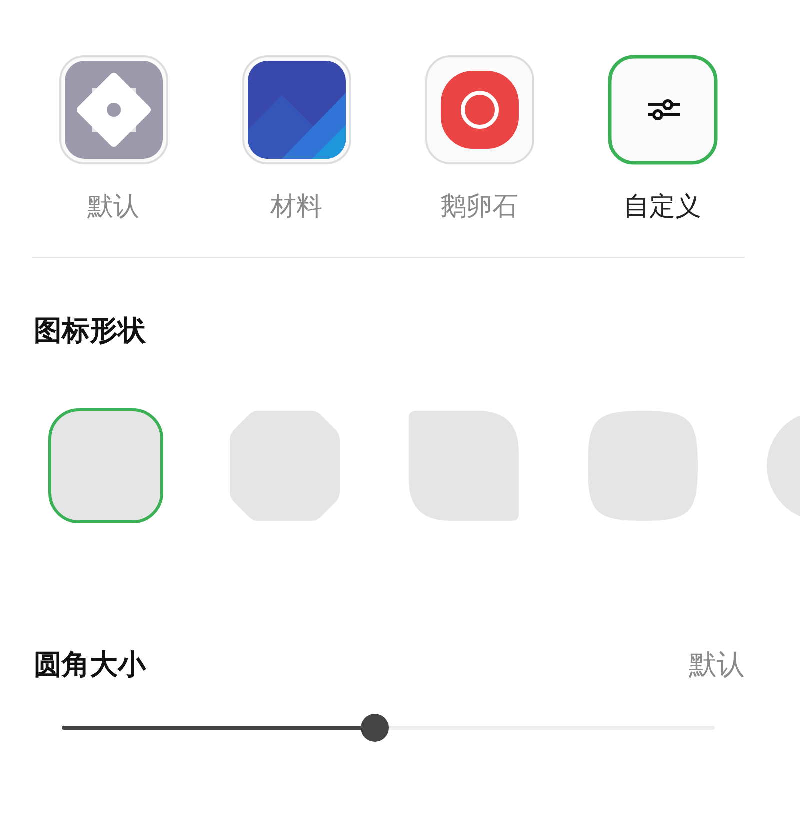 The image size is (800, 822). I want to click on corner-value: 默认, so click(717, 665).